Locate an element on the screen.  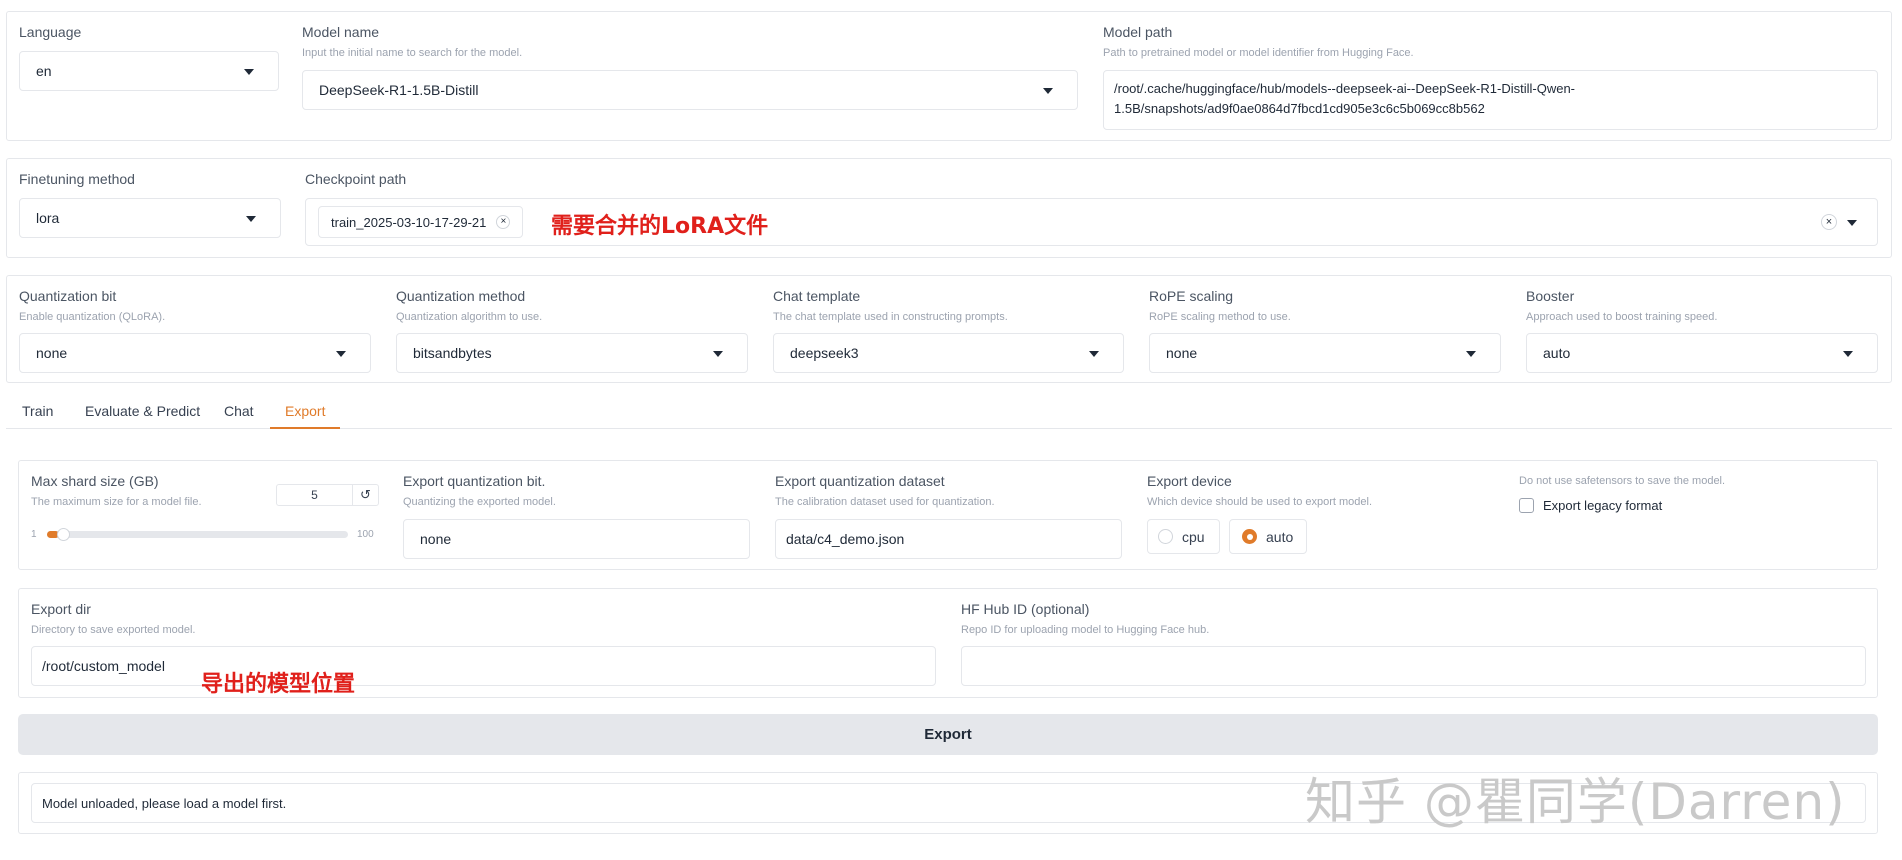
clear-icon: × is located at coordinates (1829, 222).